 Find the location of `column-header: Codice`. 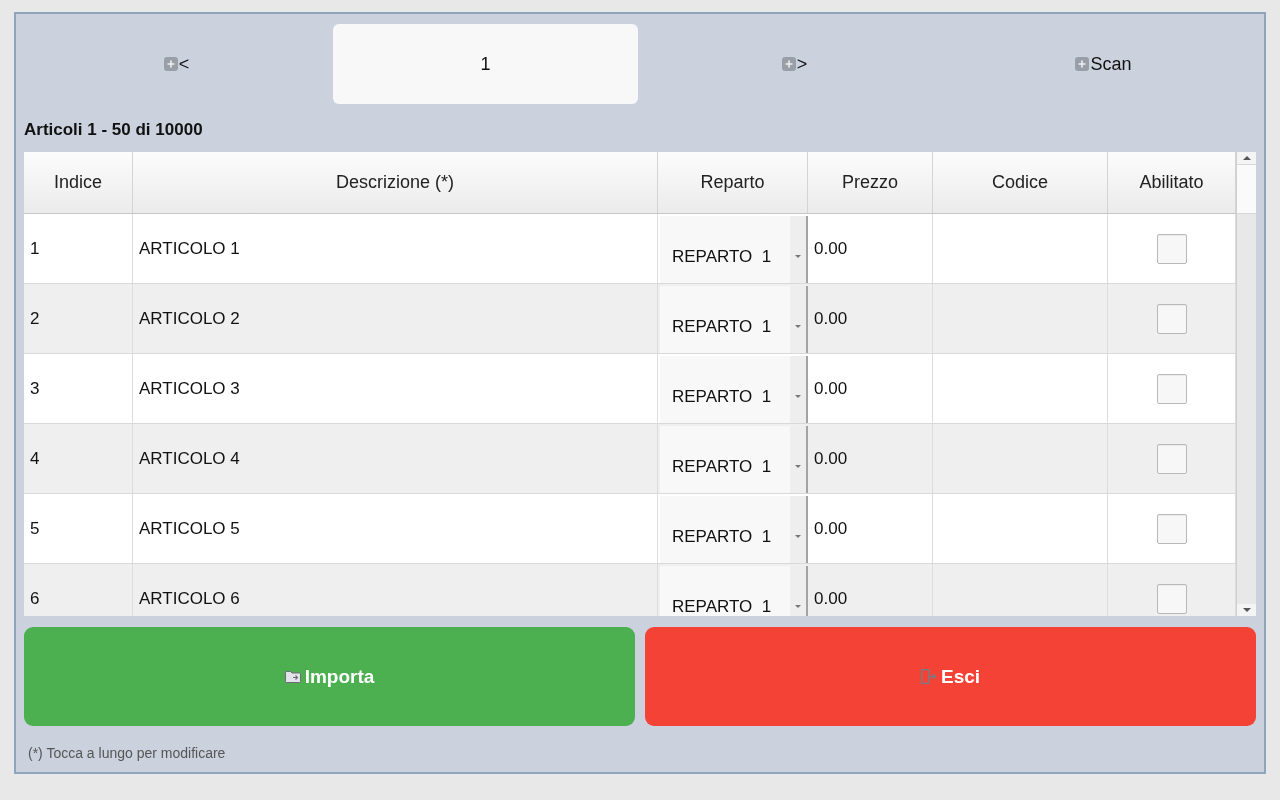

column-header: Codice is located at coordinates (1020, 182).